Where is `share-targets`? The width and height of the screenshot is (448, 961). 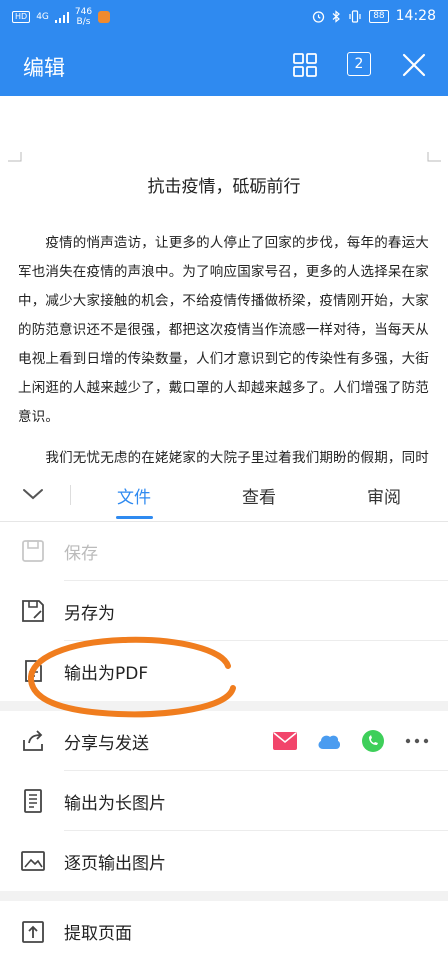
share-targets is located at coordinates (351, 741).